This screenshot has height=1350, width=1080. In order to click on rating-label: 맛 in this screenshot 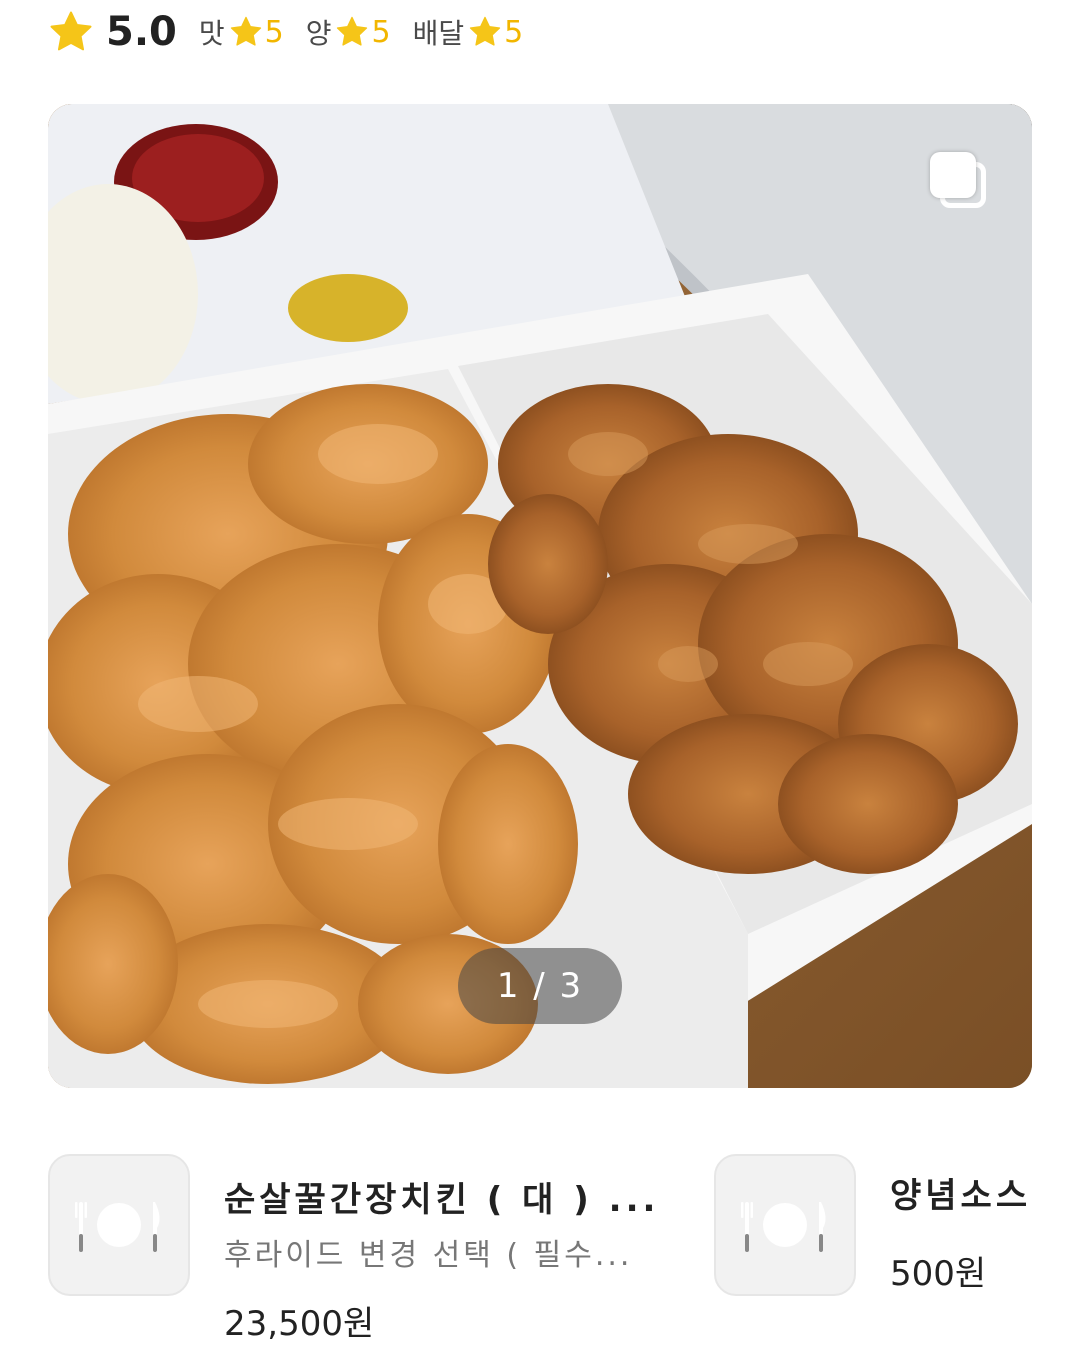, I will do `click(211, 33)`.